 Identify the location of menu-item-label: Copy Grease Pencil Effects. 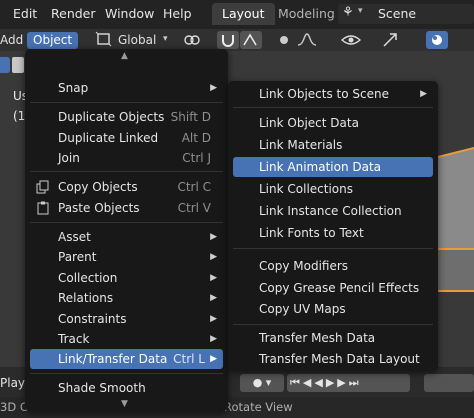
(339, 288).